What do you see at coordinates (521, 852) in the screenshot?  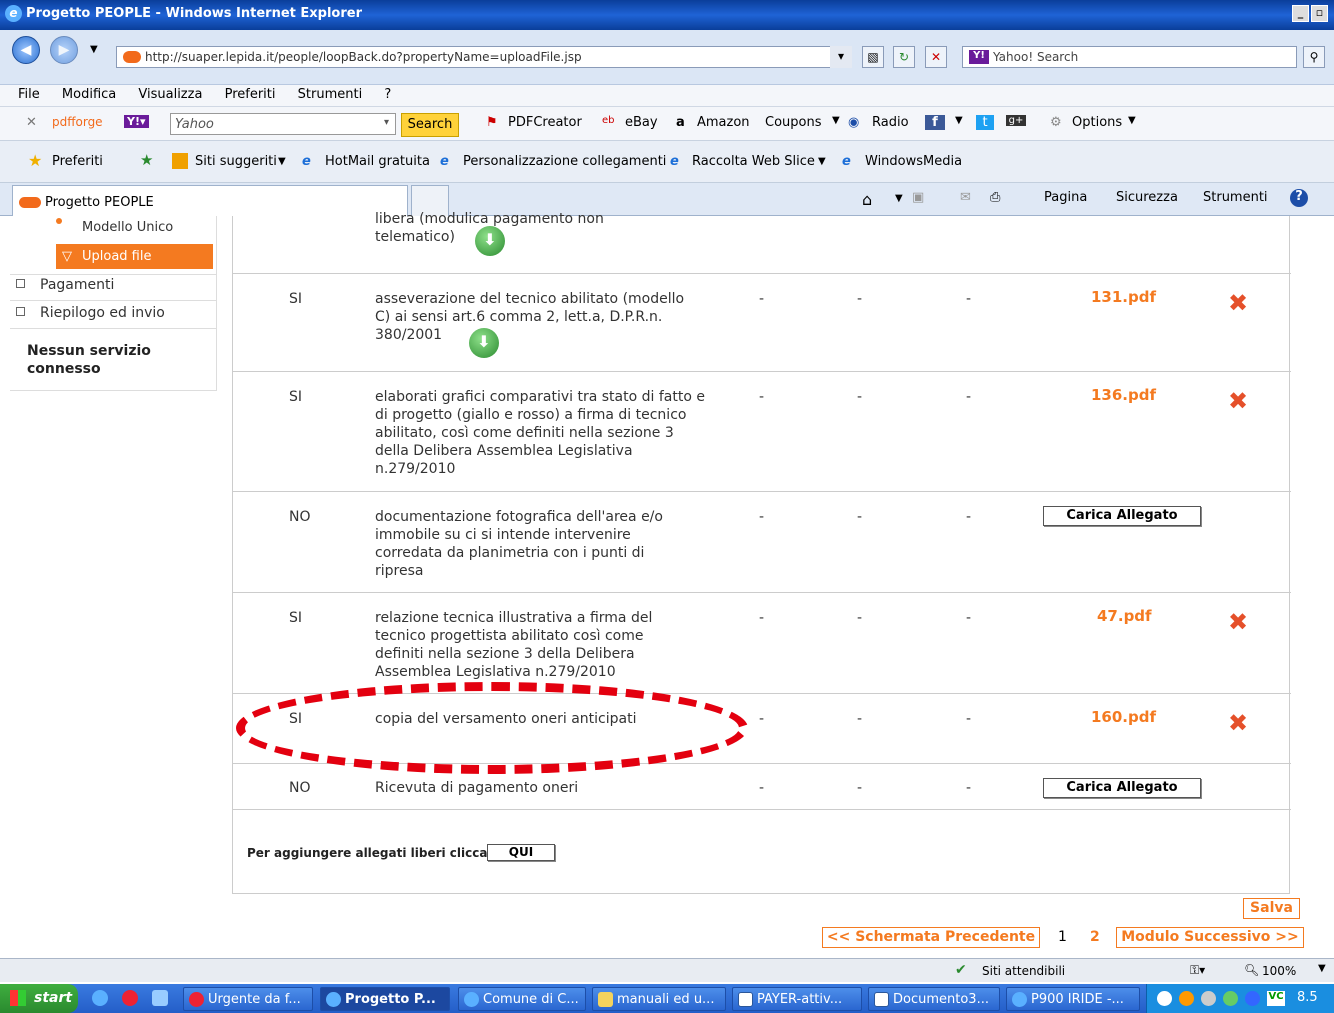 I see `add-free-attachment-button: QUI` at bounding box center [521, 852].